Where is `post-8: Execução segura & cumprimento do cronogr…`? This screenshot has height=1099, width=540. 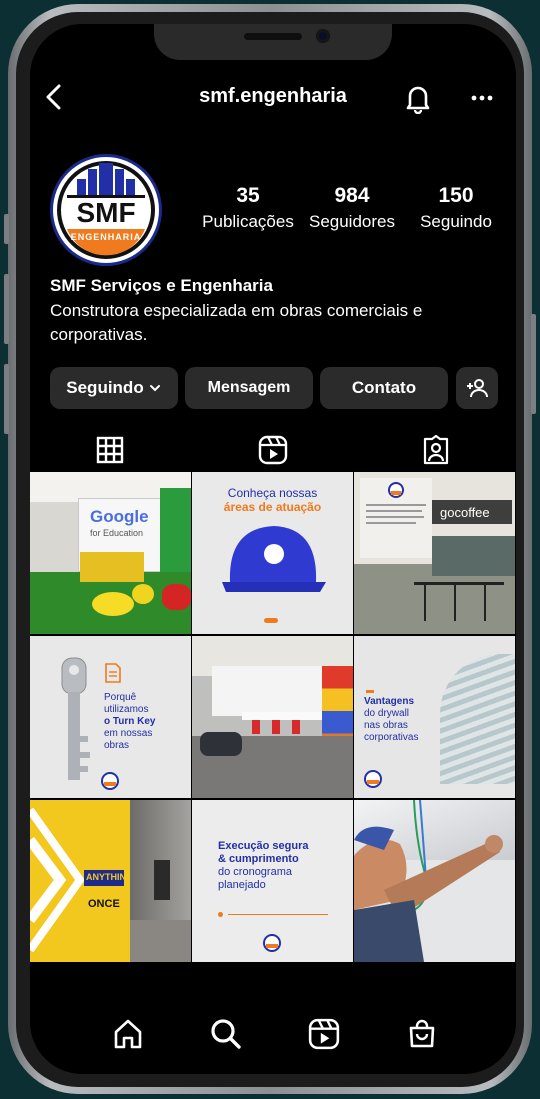 post-8: Execução segura & cumprimento do cronogr… is located at coordinates (272, 881).